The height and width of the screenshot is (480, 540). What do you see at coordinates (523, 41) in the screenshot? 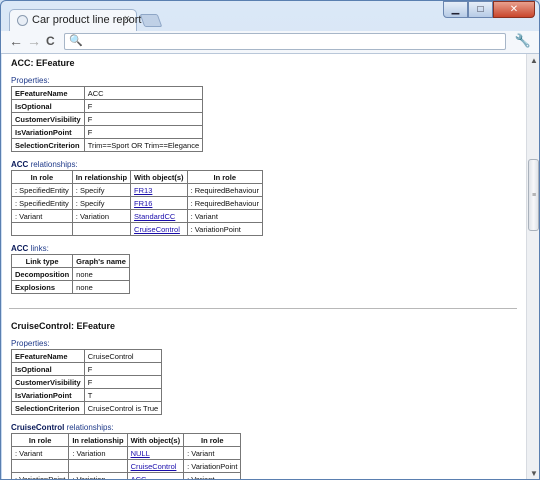
I see `wrench-menu-icon: 🔧` at bounding box center [523, 41].